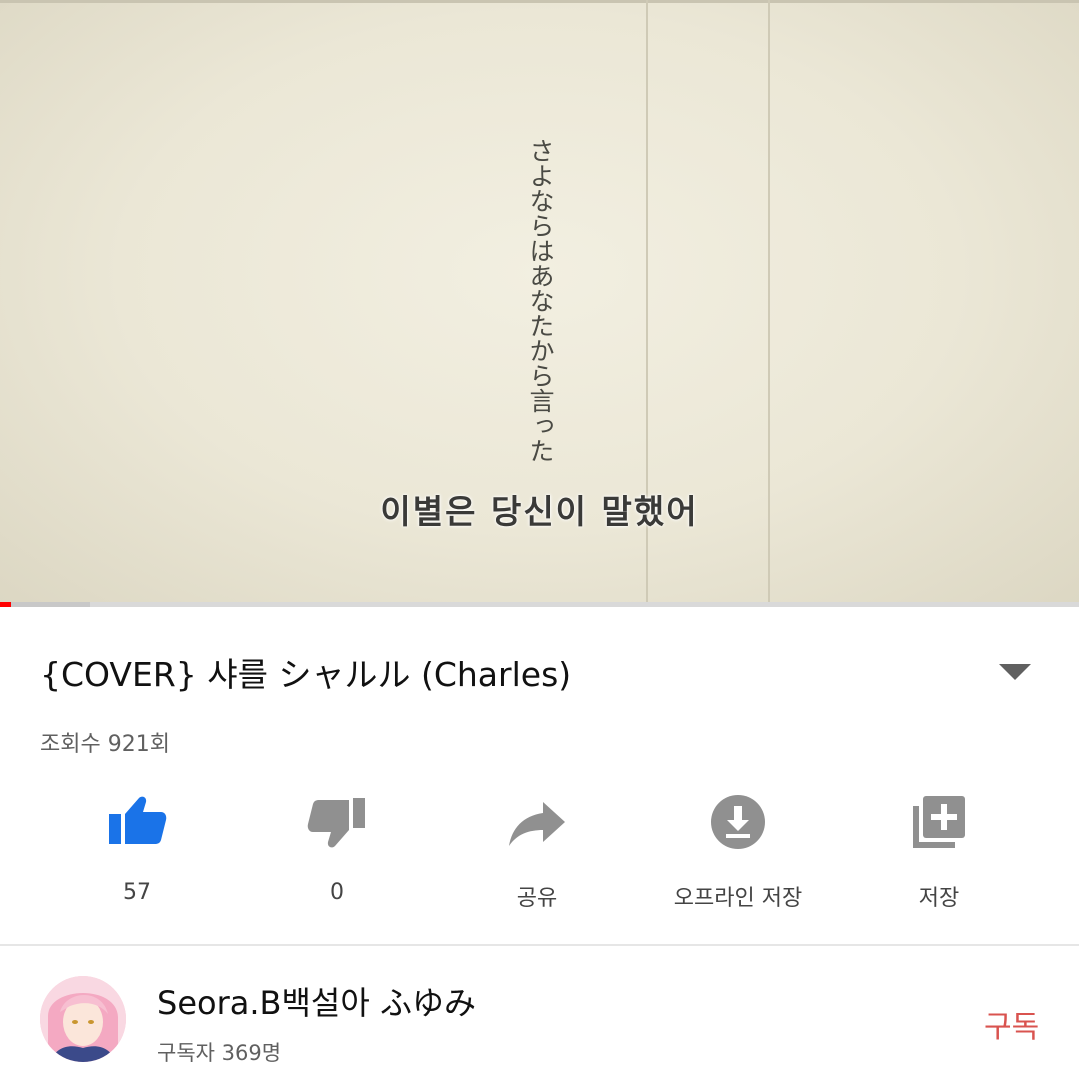 This screenshot has width=1079, height=1082. Describe the element at coordinates (537, 851) in the screenshot. I see `share-button: 공유` at that location.